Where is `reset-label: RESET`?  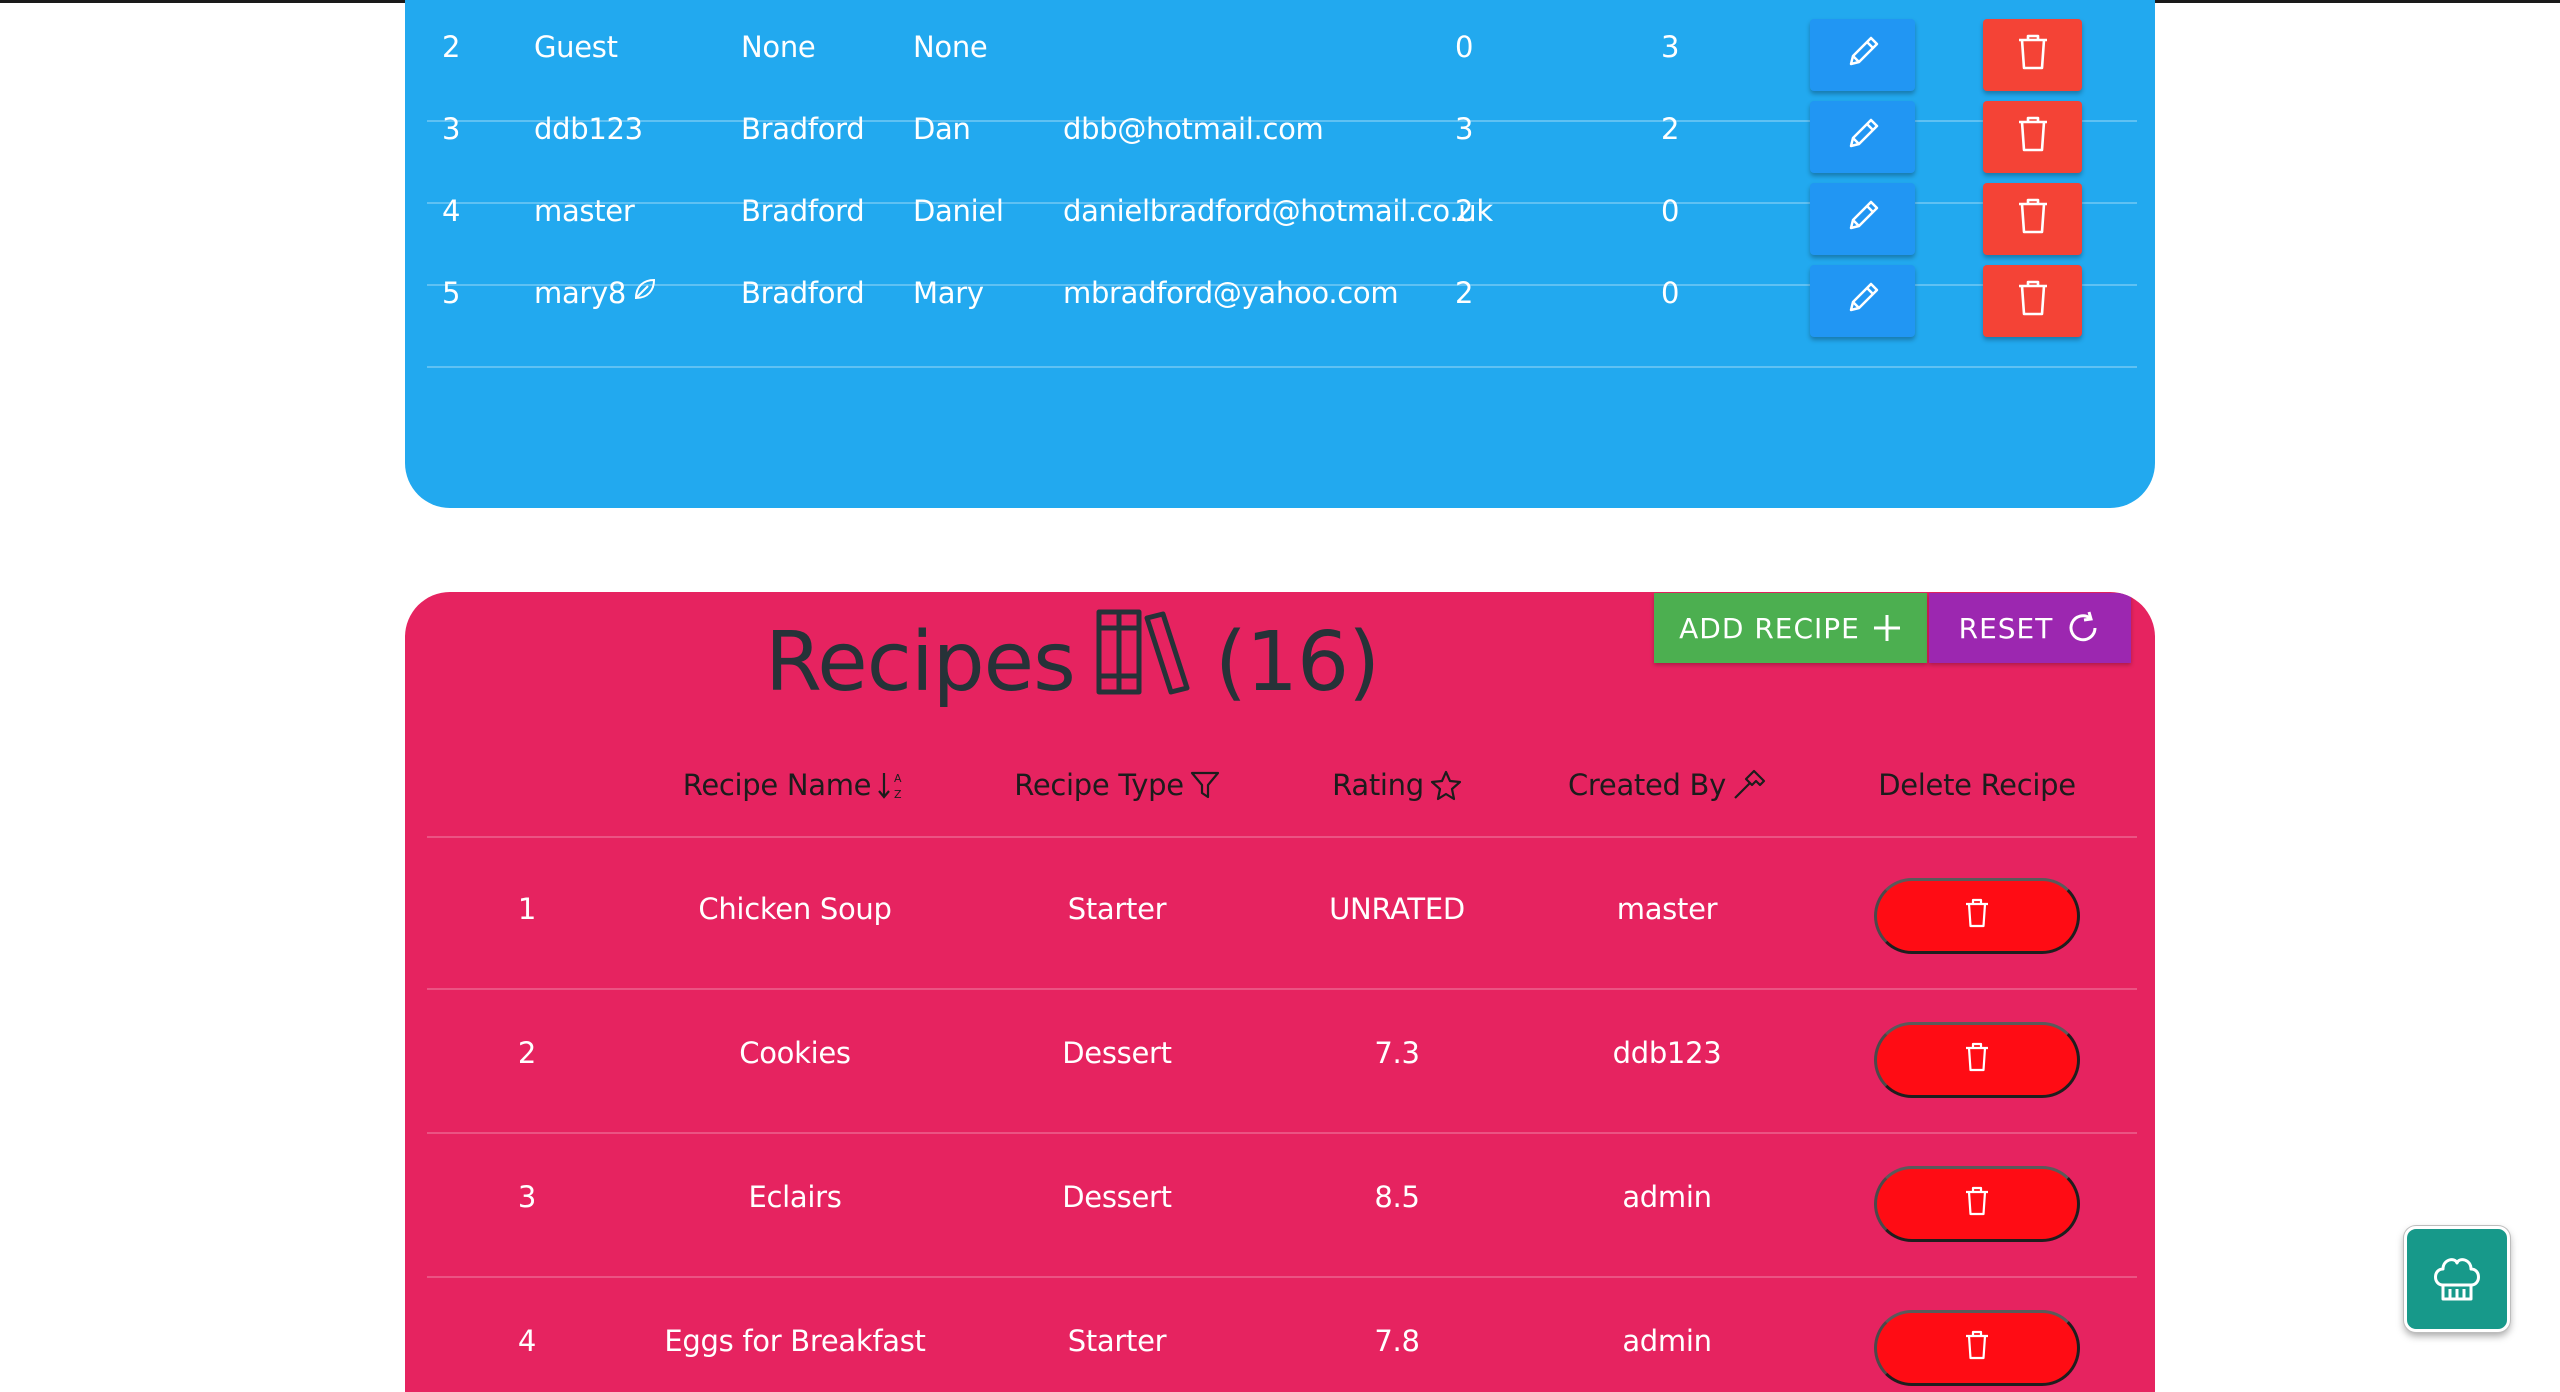
reset-label: RESET is located at coordinates (2006, 628).